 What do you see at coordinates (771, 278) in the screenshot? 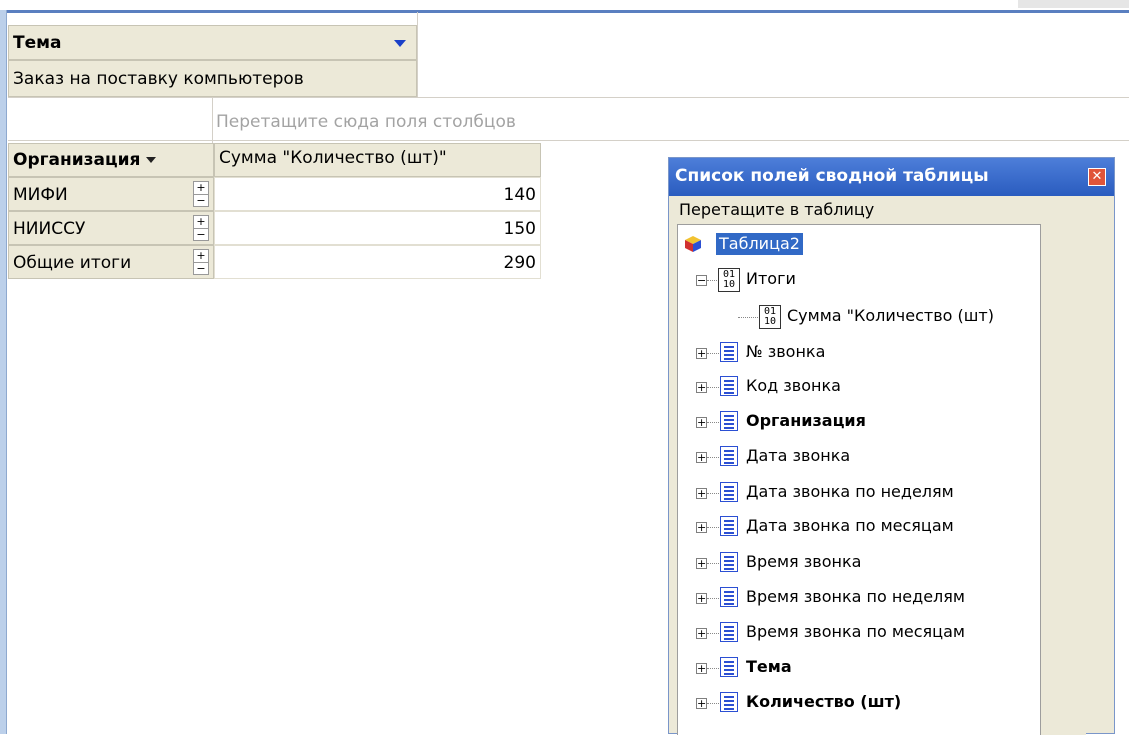
I see `tree-totals-label: Итоги` at bounding box center [771, 278].